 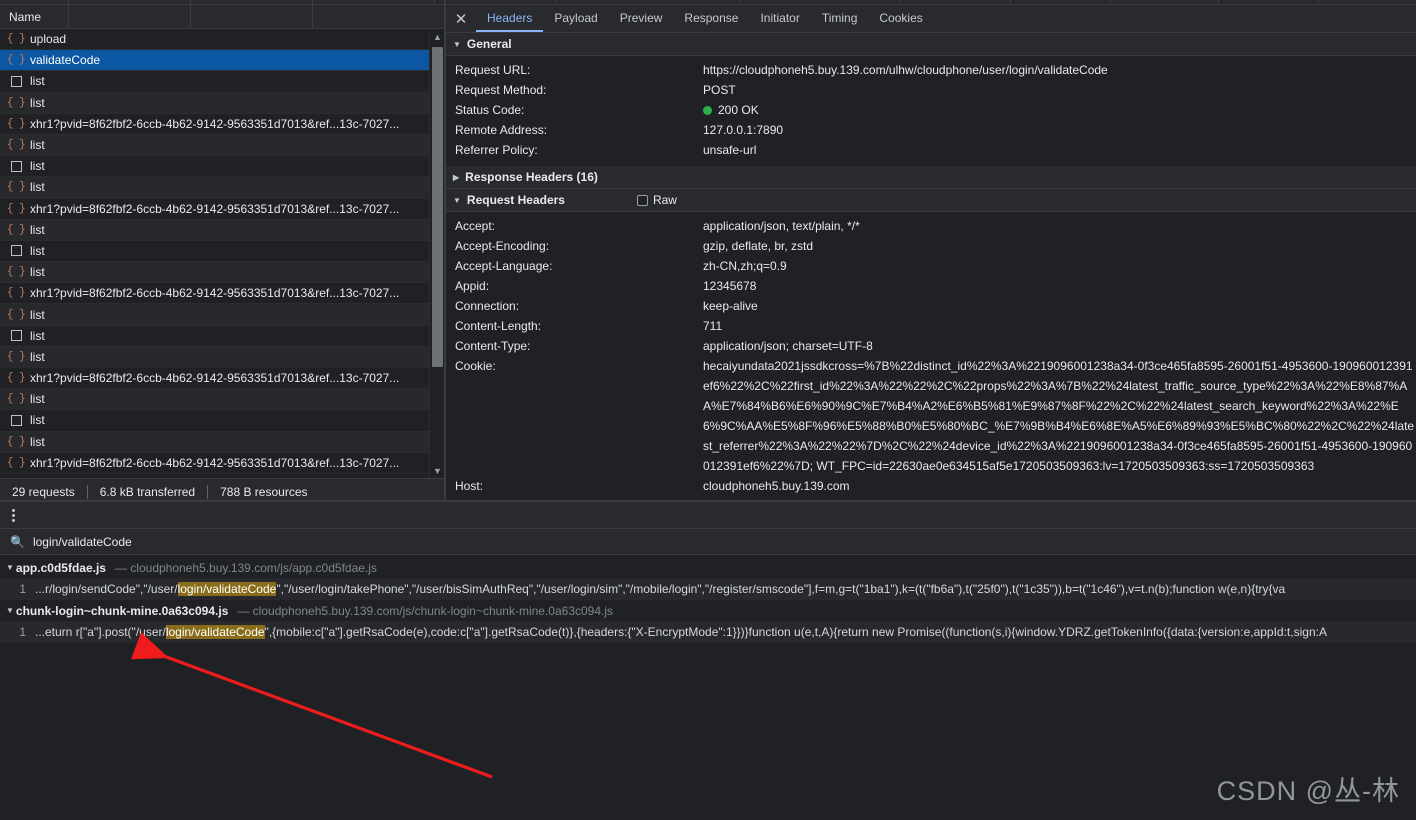 I want to click on network-list-scrollbar: ▲ ▼, so click(x=436, y=253).